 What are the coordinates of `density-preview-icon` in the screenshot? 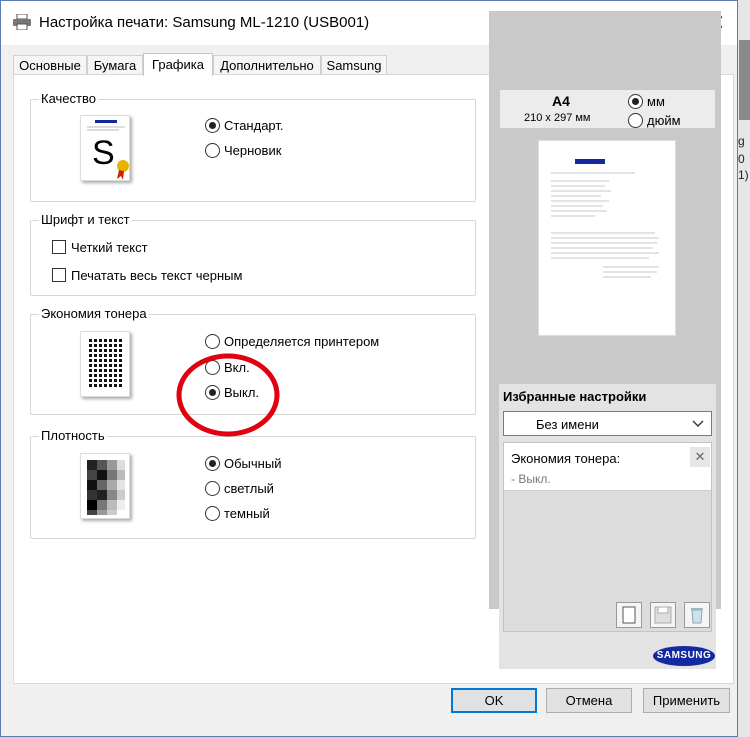 It's located at (106, 487).